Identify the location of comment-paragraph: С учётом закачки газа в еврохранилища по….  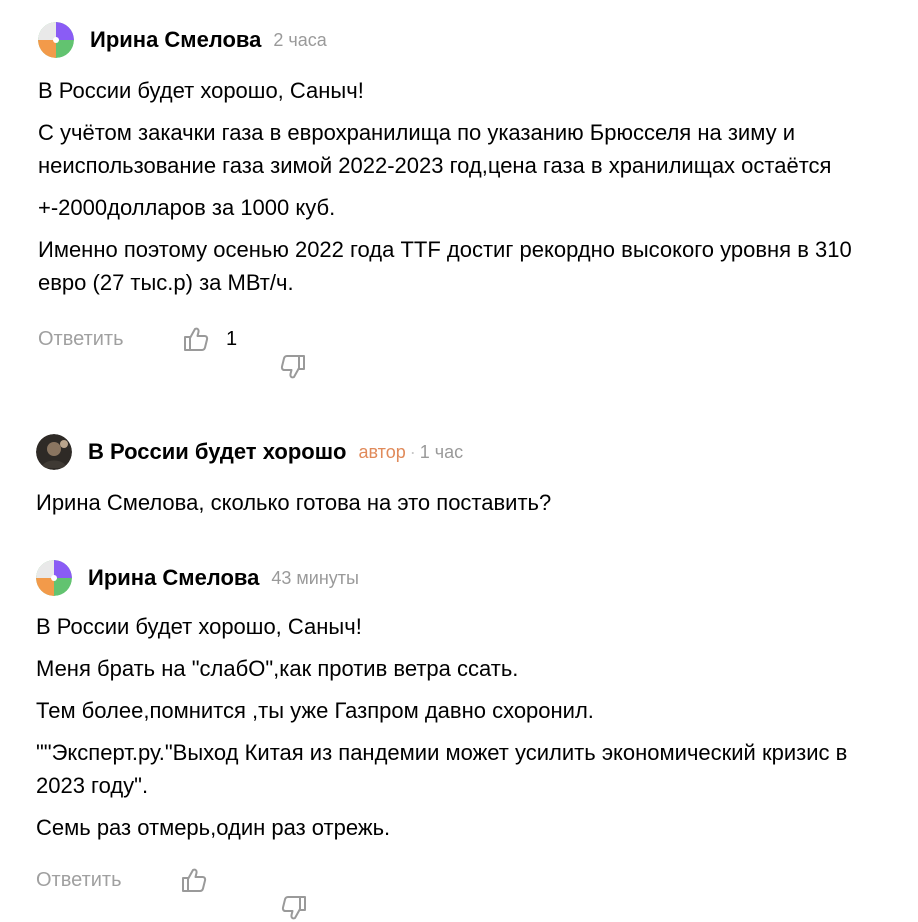
(435, 149).